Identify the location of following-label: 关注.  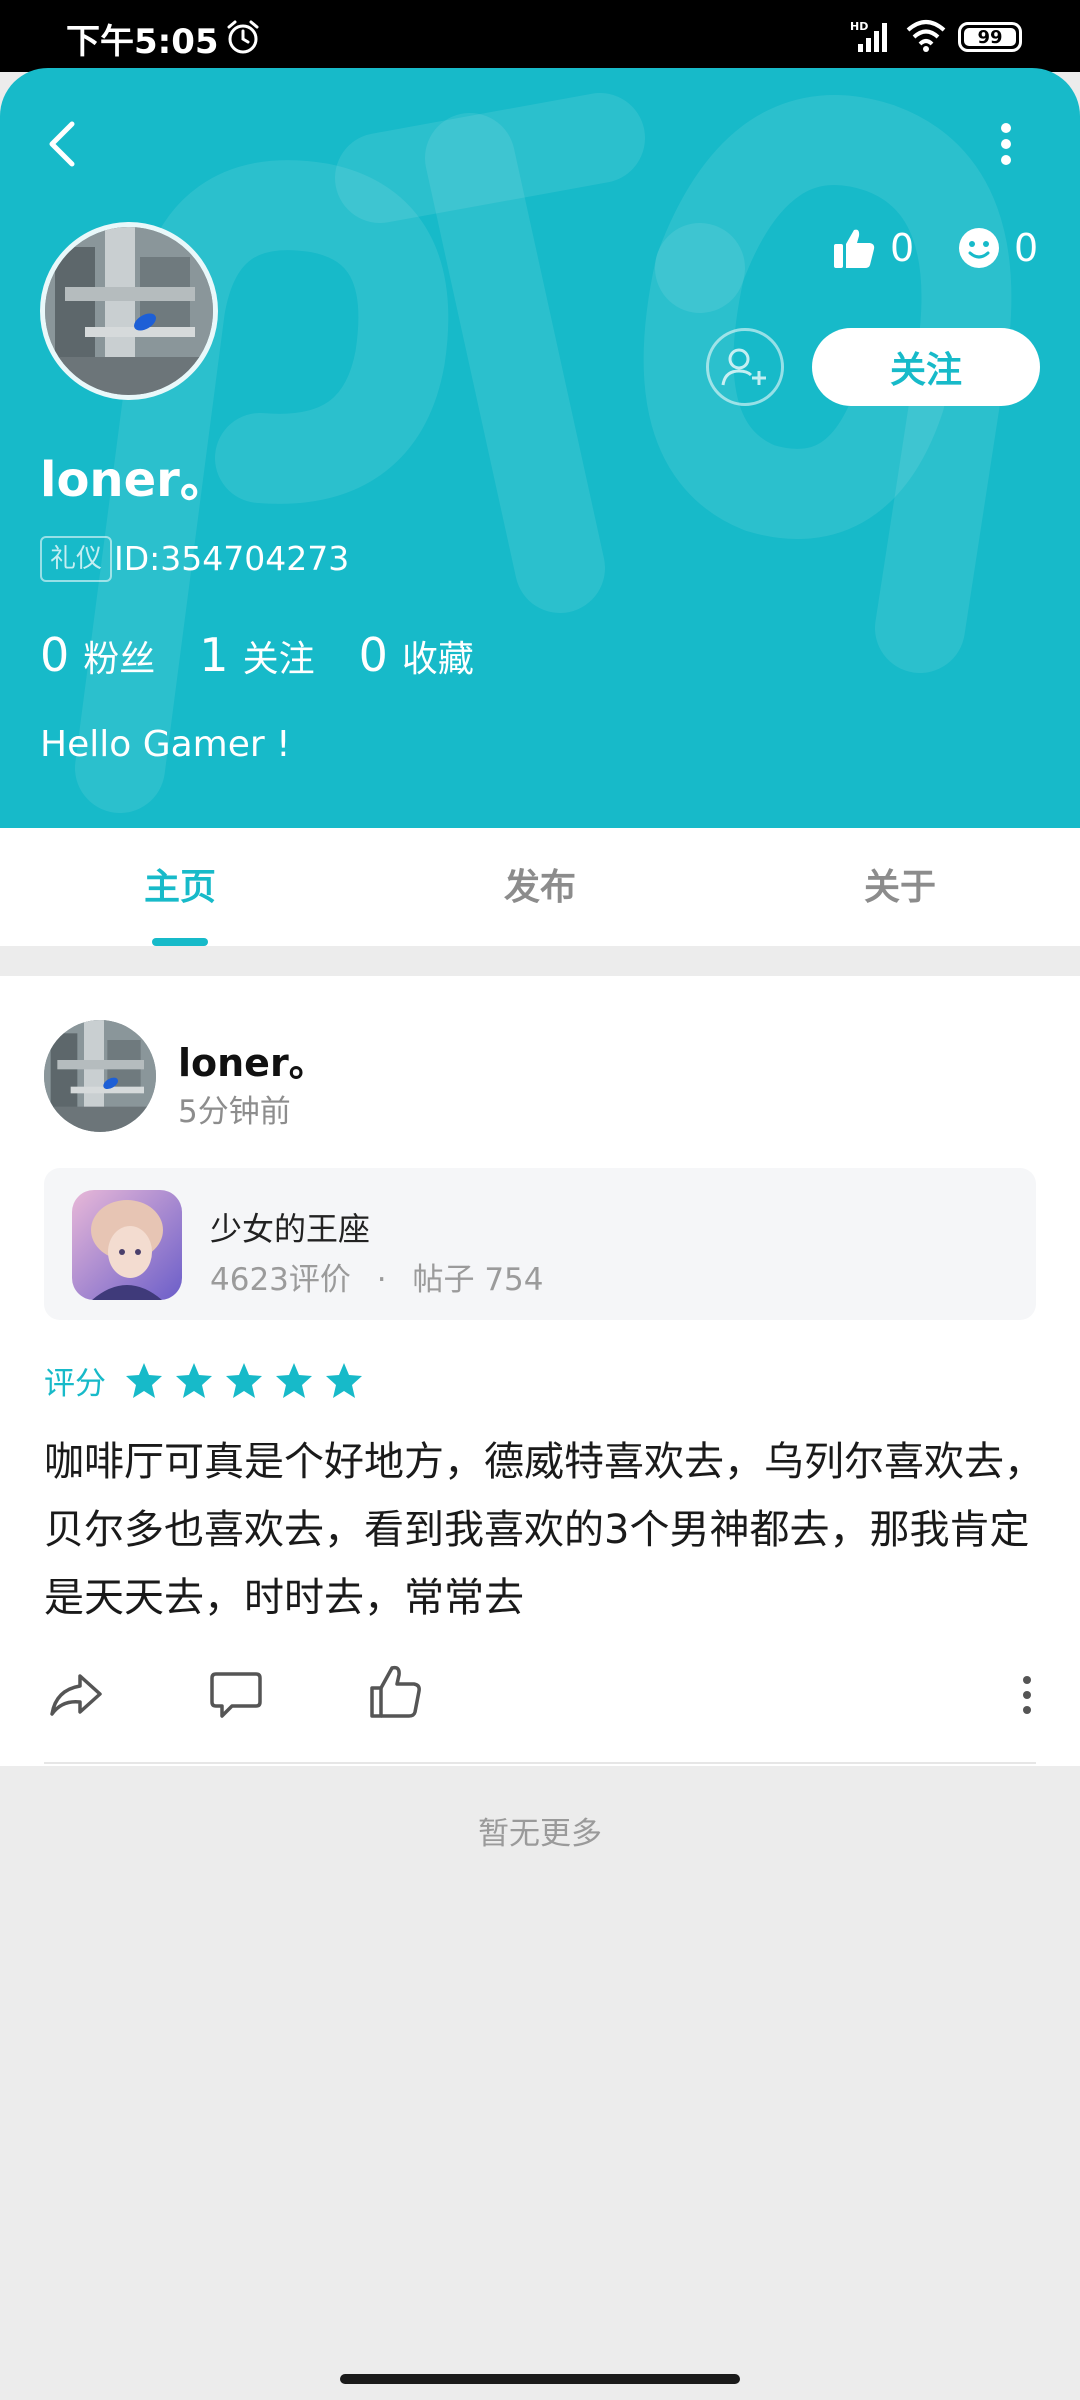
(279, 656).